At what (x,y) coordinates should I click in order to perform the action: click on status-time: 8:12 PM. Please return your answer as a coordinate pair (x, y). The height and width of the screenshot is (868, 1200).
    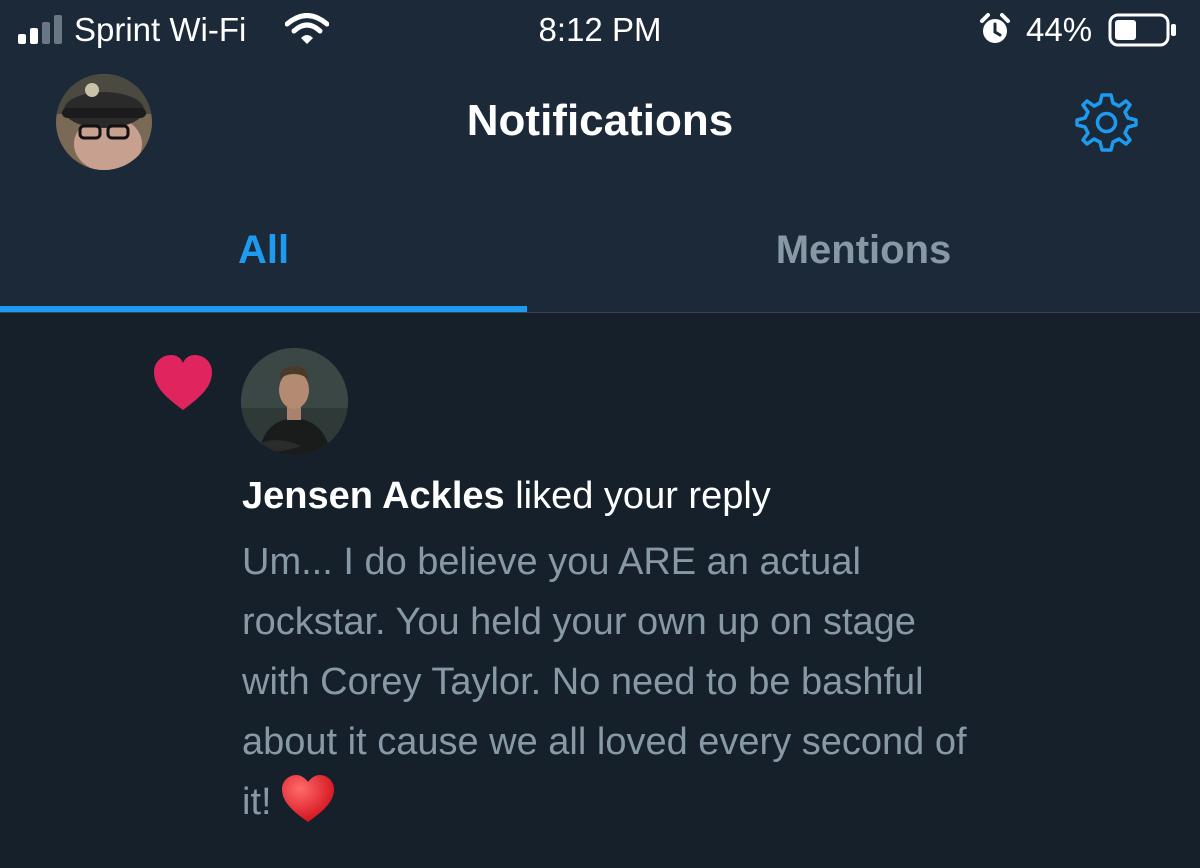
    Looking at the image, I should click on (600, 29).